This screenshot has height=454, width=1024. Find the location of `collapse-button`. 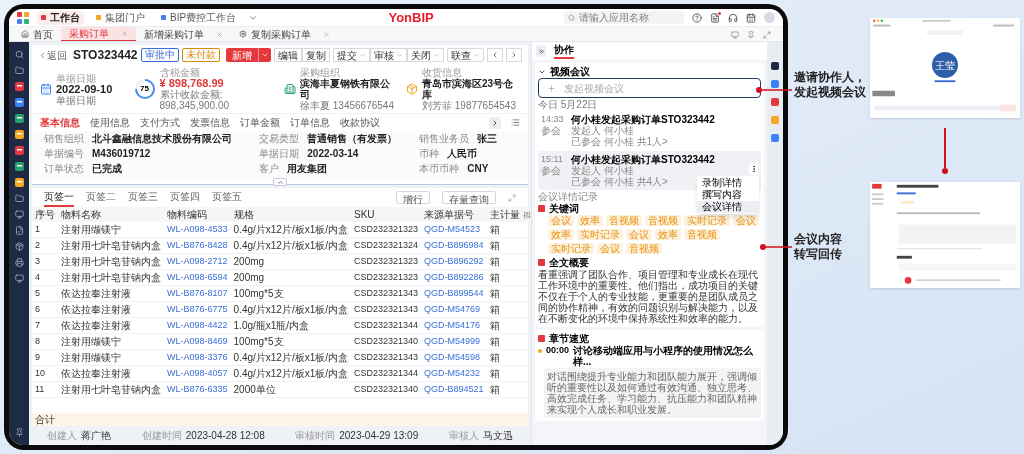

collapse-button is located at coordinates (280, 182).